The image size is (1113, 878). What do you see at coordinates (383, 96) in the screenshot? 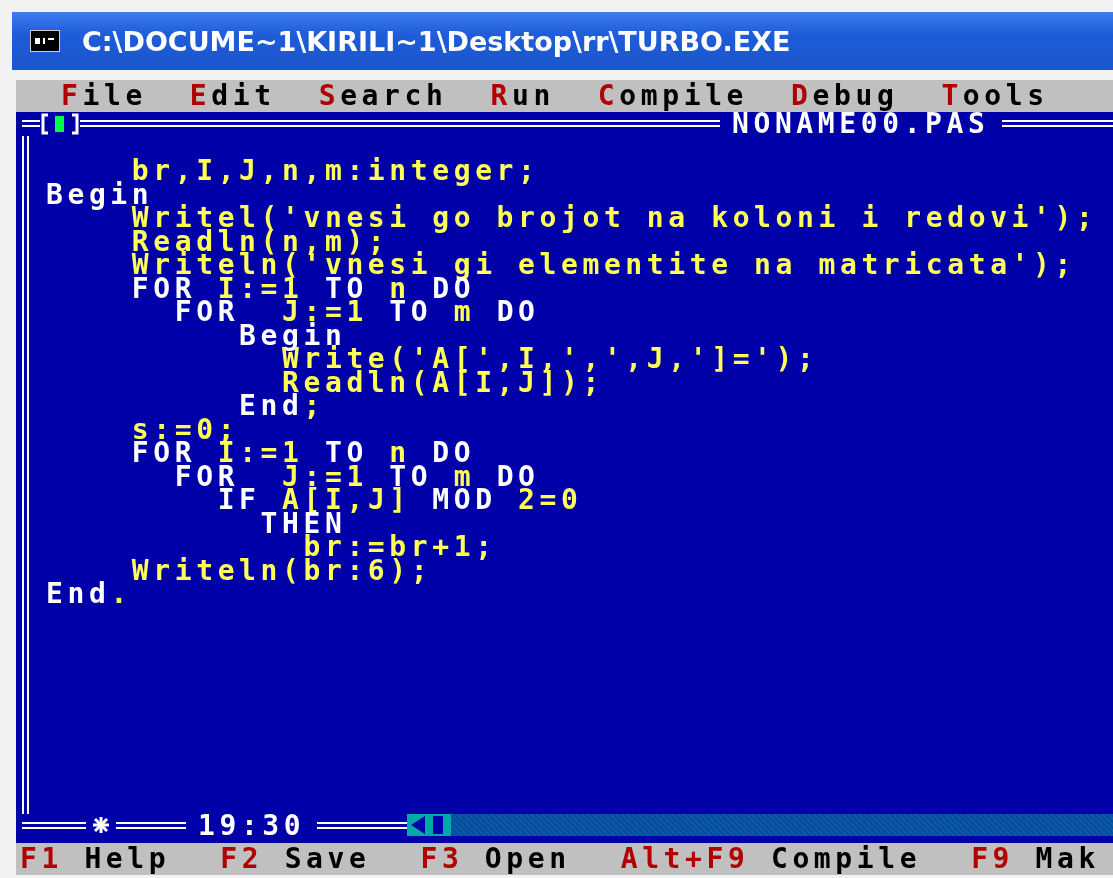
I see `menu-item: S earch` at bounding box center [383, 96].